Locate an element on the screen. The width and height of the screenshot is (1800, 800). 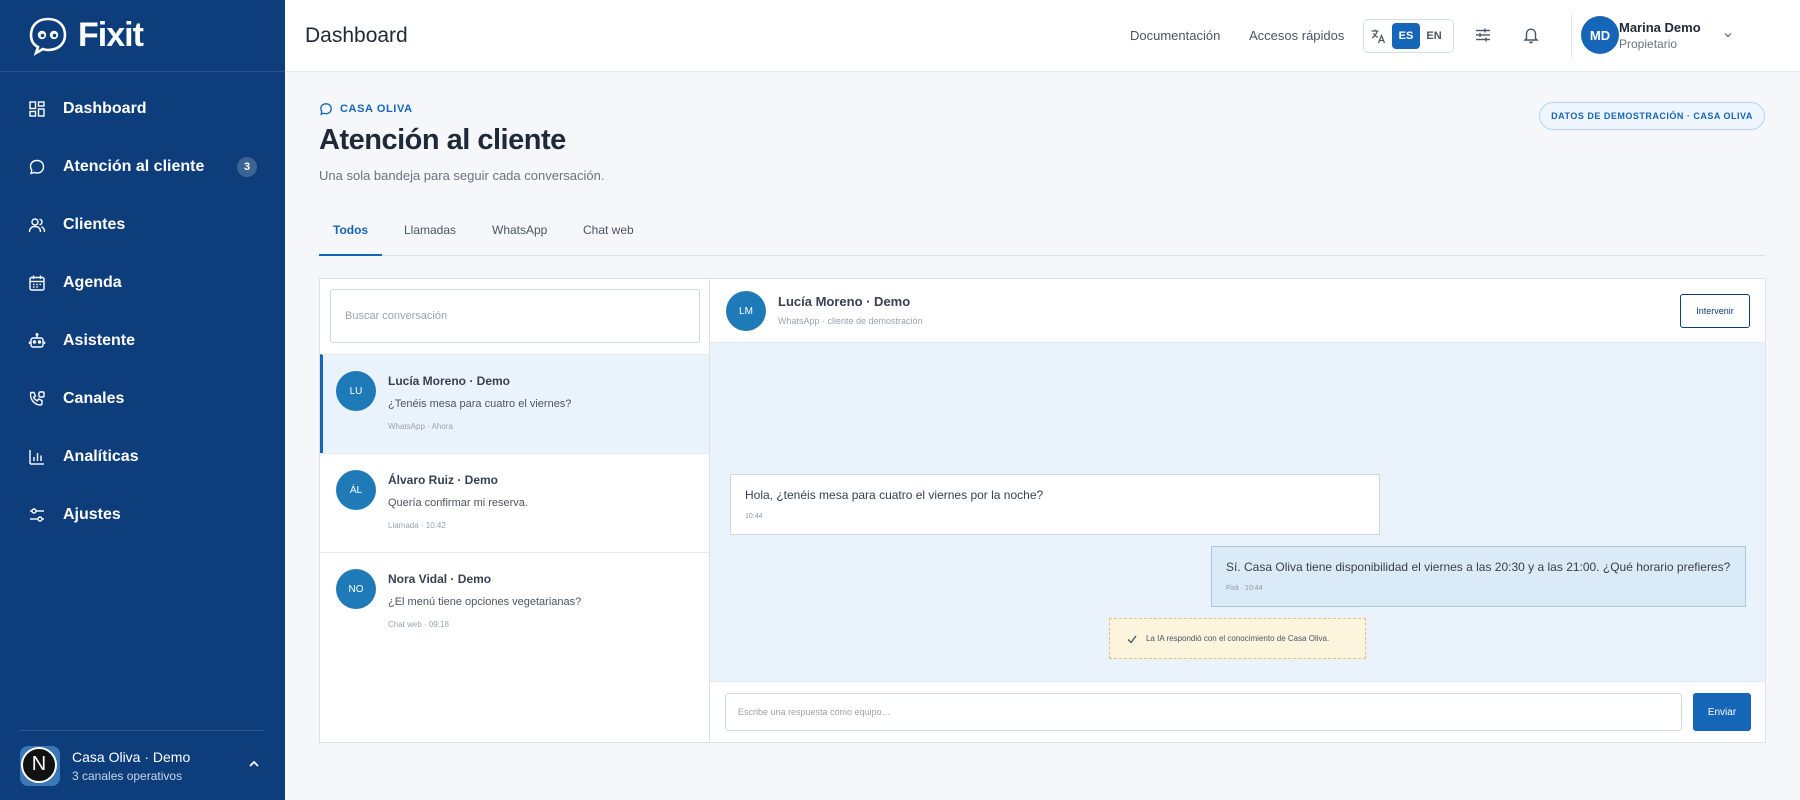
organization-switcher: N Casa Oliva · Demo 3 canales operativos is located at coordinates (142, 765).